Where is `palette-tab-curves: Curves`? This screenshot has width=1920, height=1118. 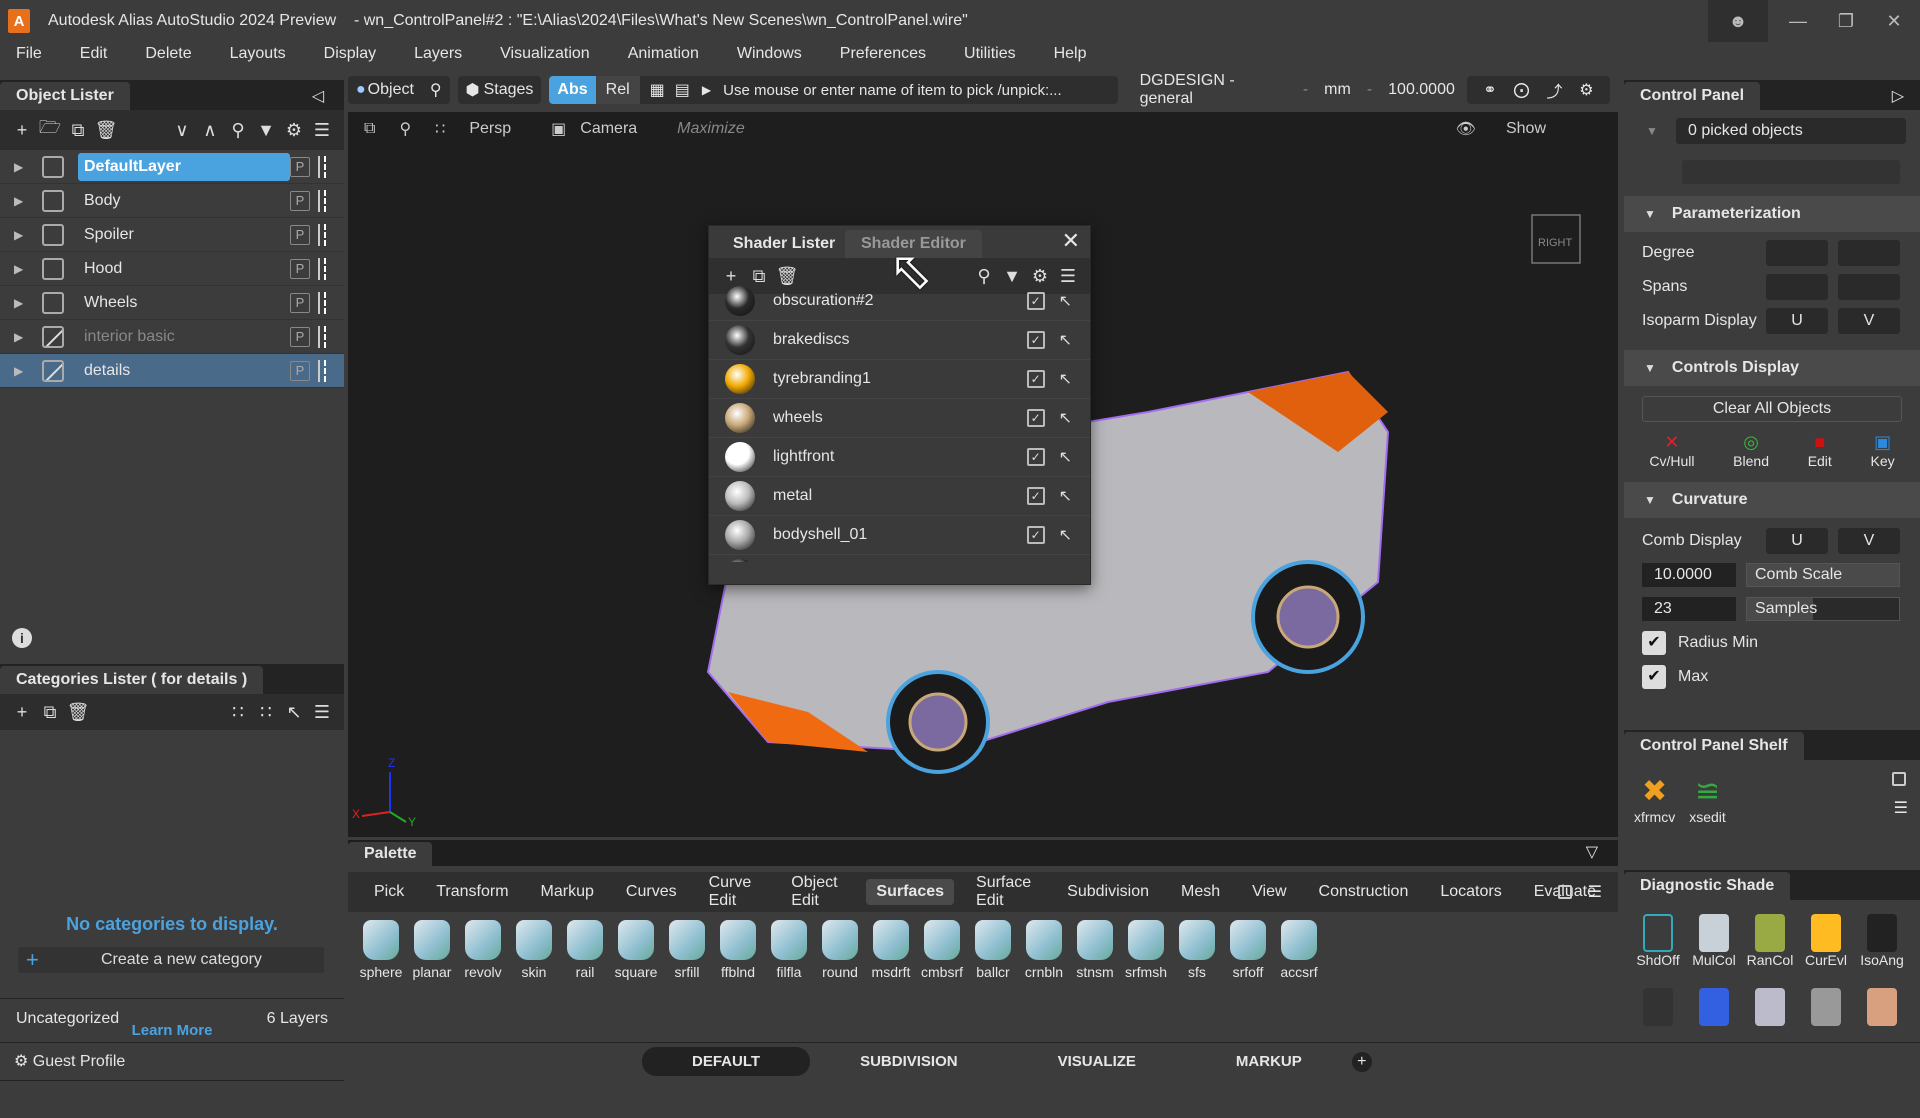
palette-tab-curves: Curves is located at coordinates (651, 892).